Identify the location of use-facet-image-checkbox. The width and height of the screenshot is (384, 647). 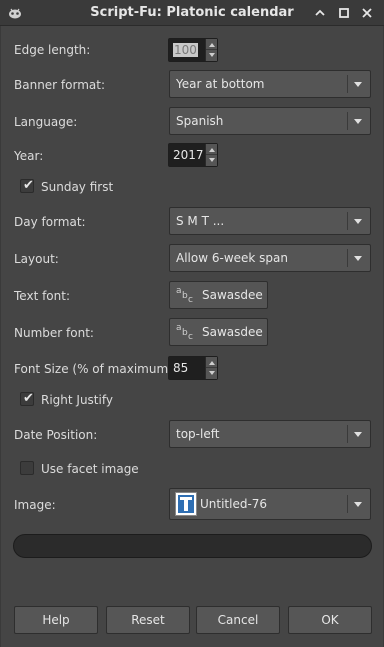
(27, 468).